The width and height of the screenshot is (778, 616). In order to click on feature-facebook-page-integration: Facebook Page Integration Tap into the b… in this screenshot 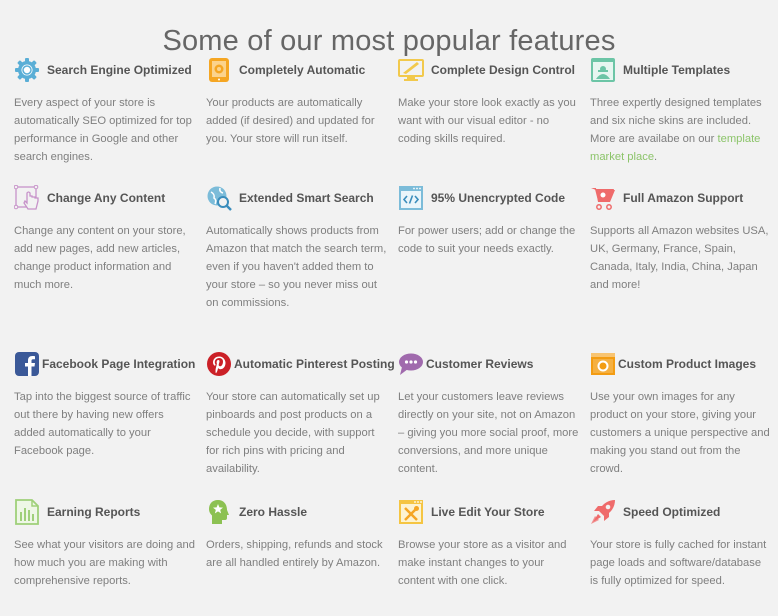, I will do `click(105, 405)`.